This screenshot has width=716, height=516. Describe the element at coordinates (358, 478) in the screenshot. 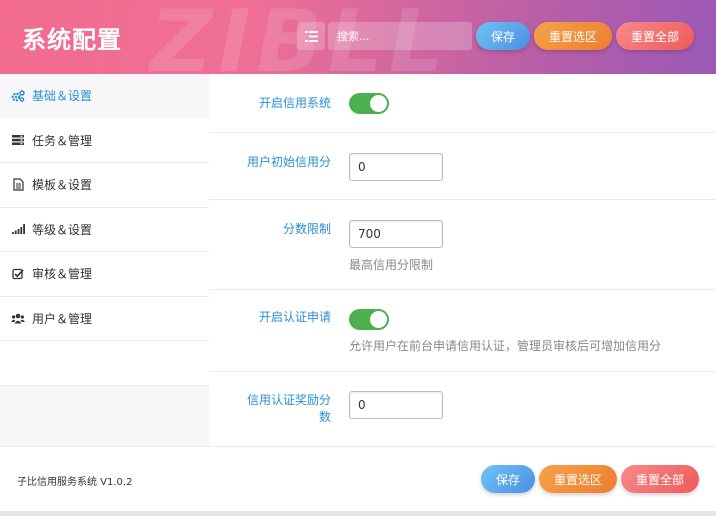

I see `footer-bar: 子比信用服务系统 V1.0.2 保存 重置选区 重置全部` at that location.